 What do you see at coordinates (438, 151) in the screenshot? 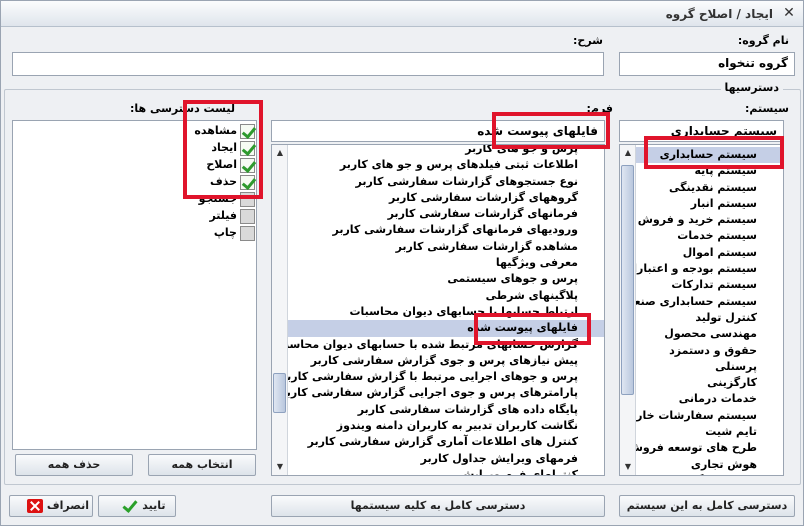
I see `form-list-item: پرس و جو های کاربر` at bounding box center [438, 151].